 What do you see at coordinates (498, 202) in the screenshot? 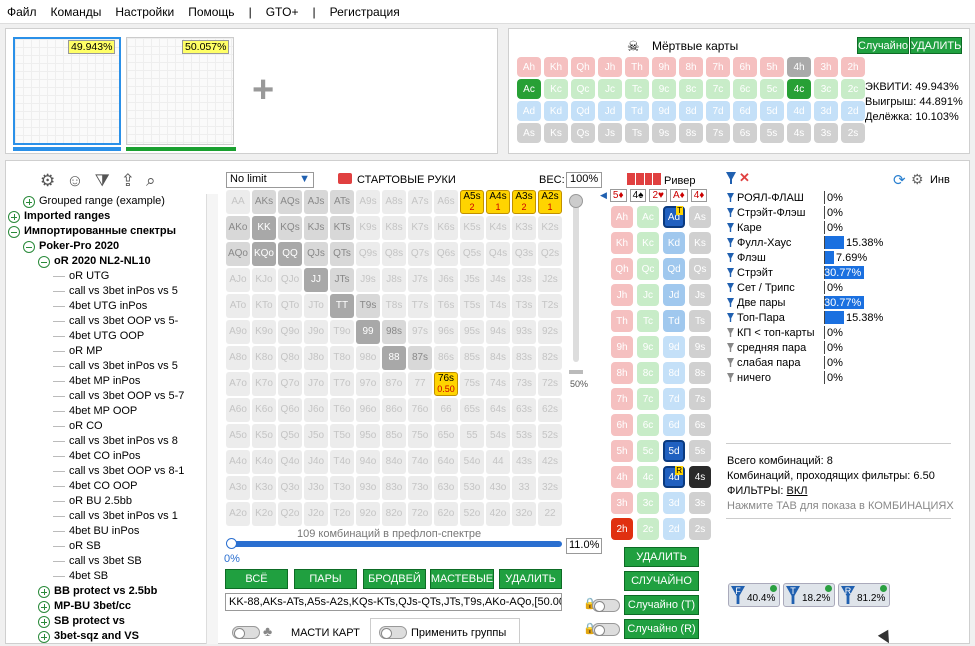
I see `hand-cell: A4s 1` at bounding box center [498, 202].